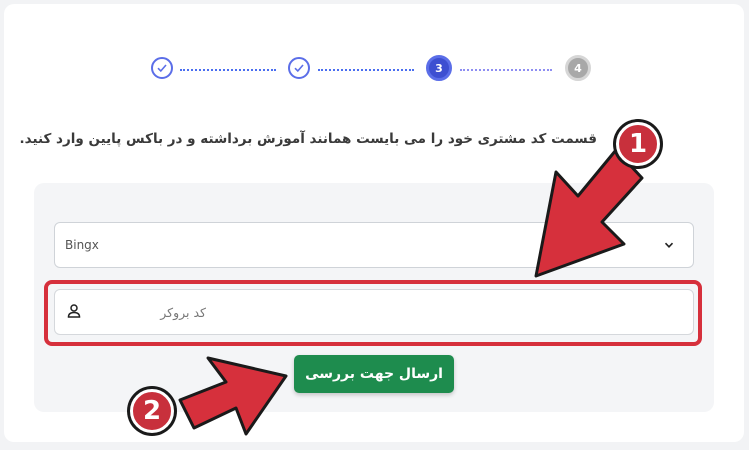 Image resolution: width=749 pixels, height=450 pixels. I want to click on broker-code-placeholder: کد بروکر, so click(183, 312).